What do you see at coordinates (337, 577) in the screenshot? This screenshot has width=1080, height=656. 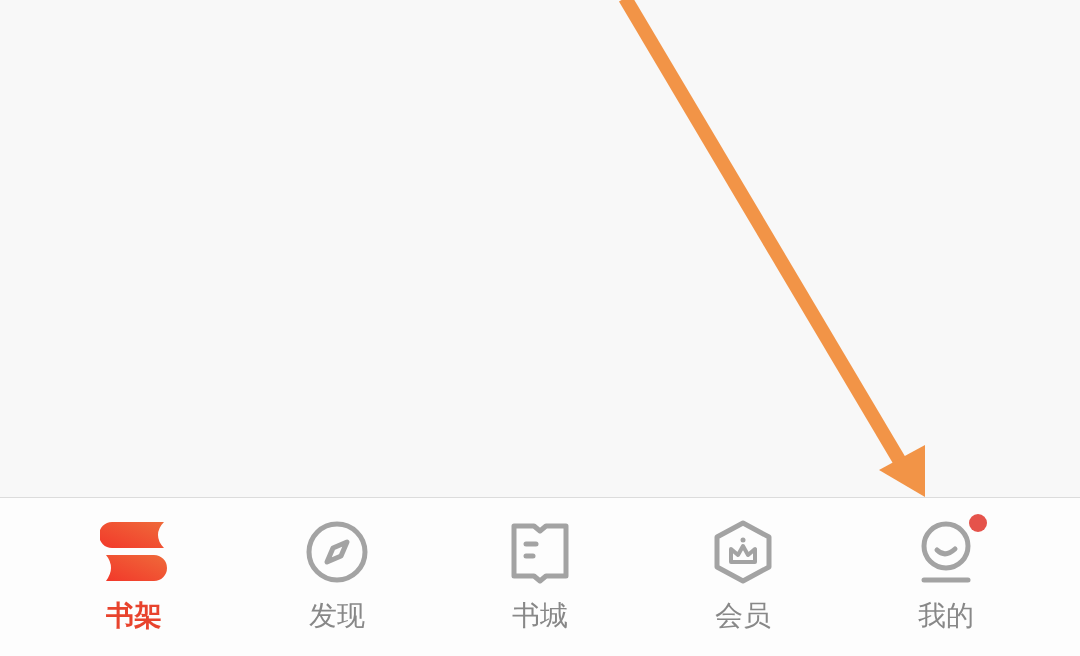 I see `tab: 发现` at bounding box center [337, 577].